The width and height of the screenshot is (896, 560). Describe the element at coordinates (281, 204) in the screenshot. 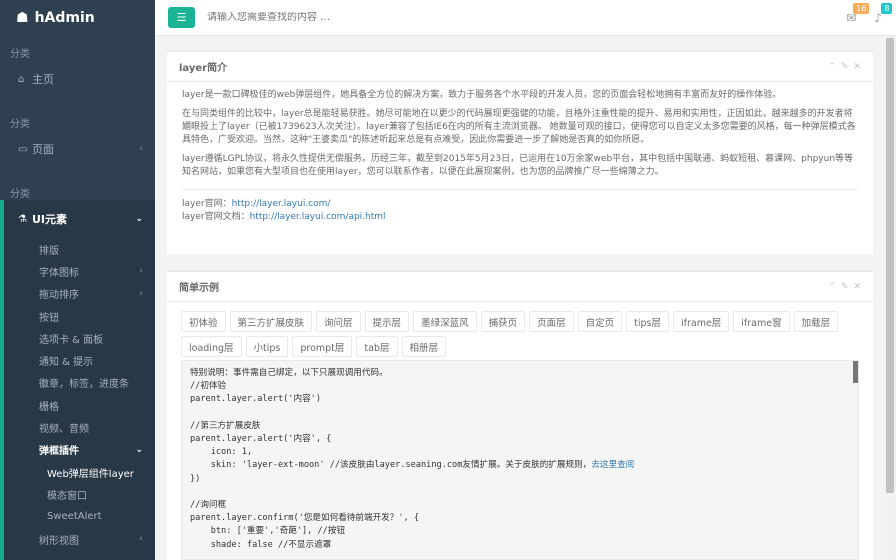

I see `site-link: http://layer.layui.com/` at that location.